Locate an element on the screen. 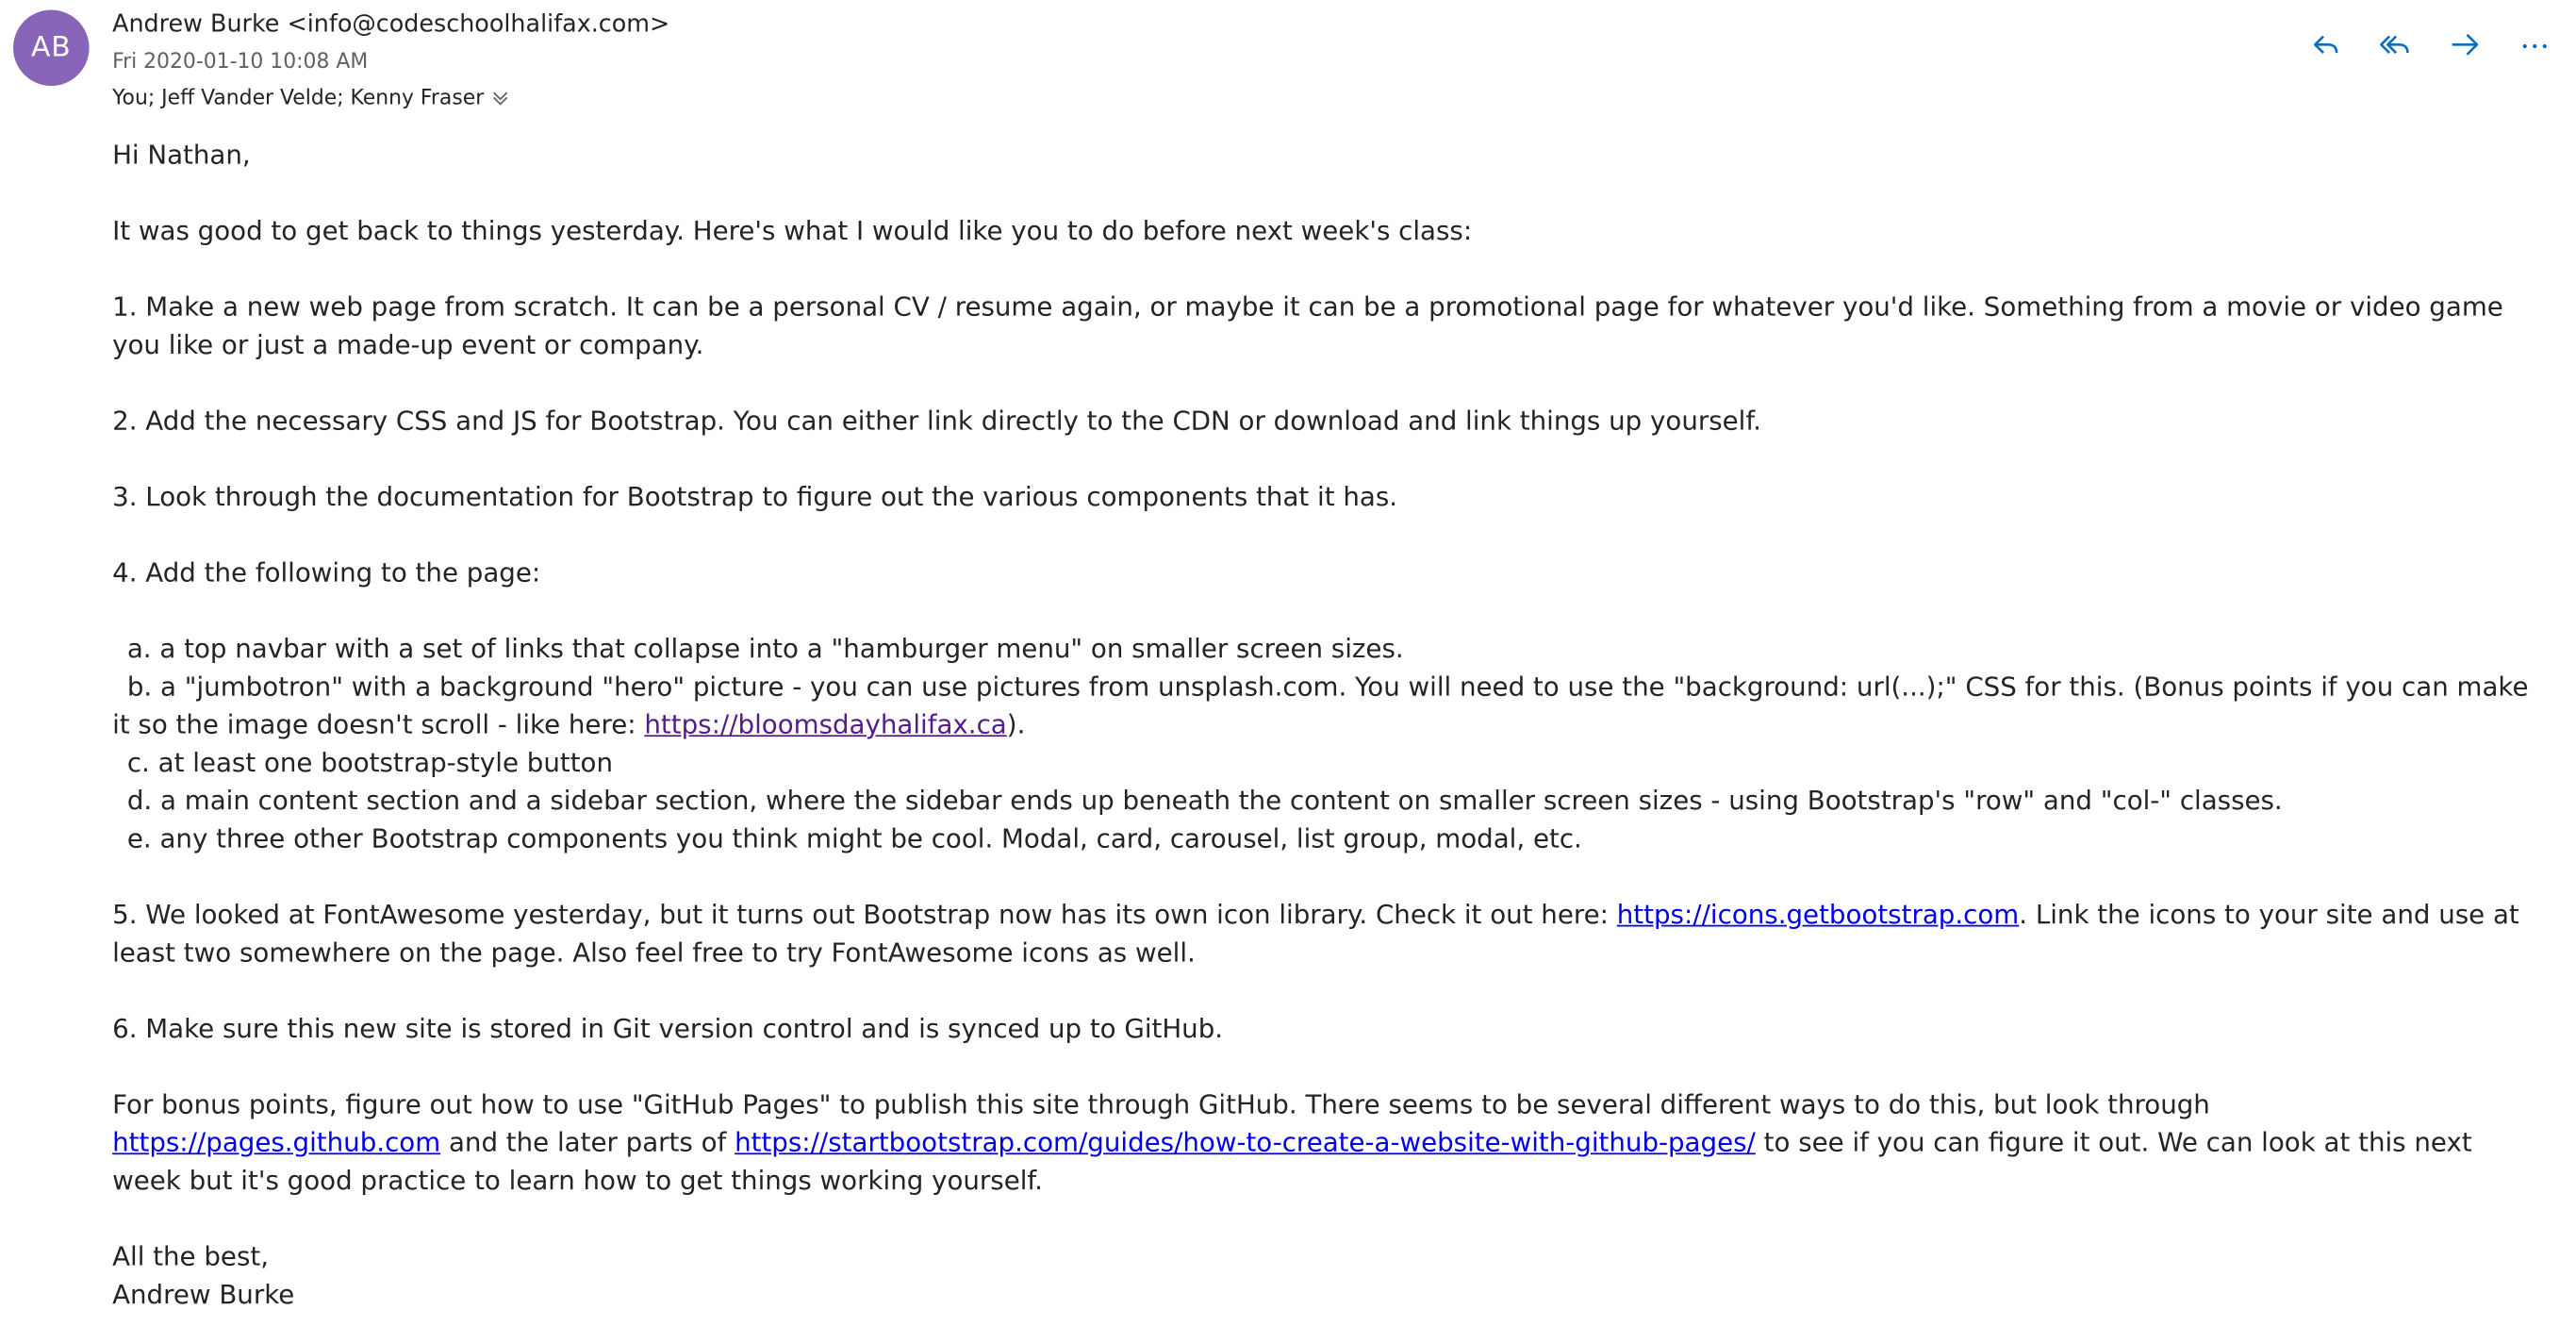  more-icon is located at coordinates (2534, 45).